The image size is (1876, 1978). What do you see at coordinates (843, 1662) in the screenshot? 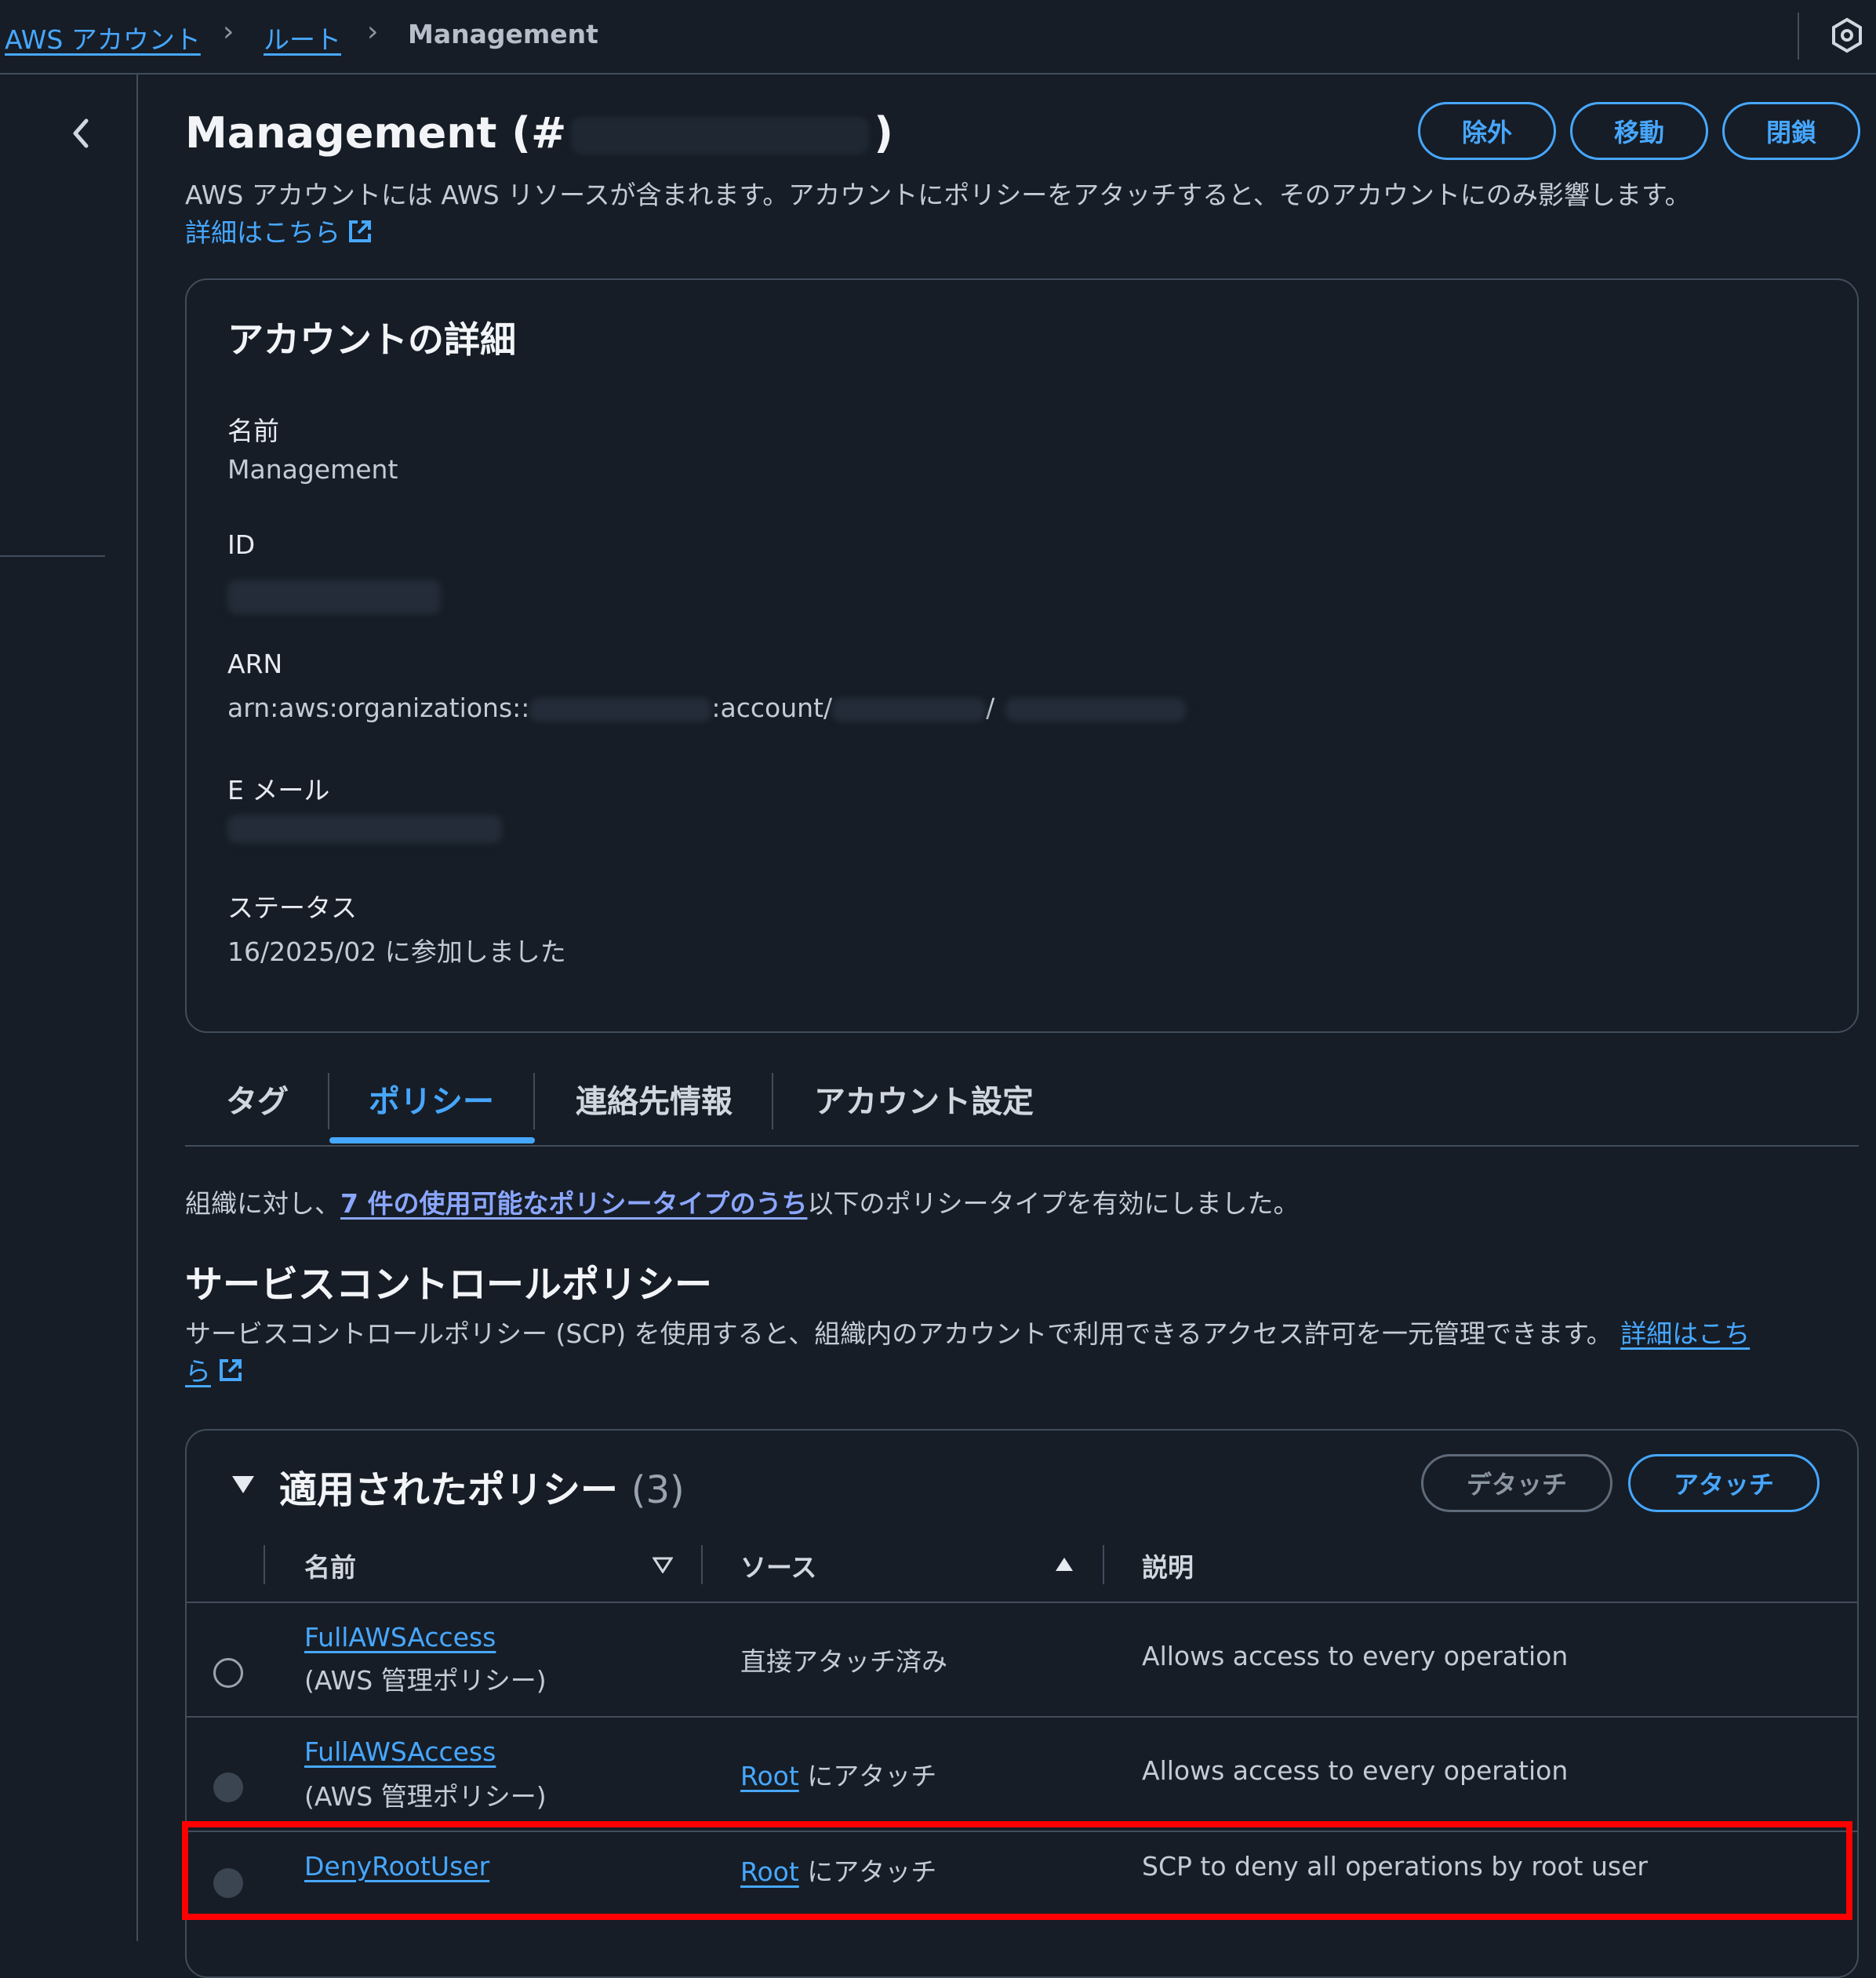
I see `policy-source: 直接アタッチ済み` at bounding box center [843, 1662].